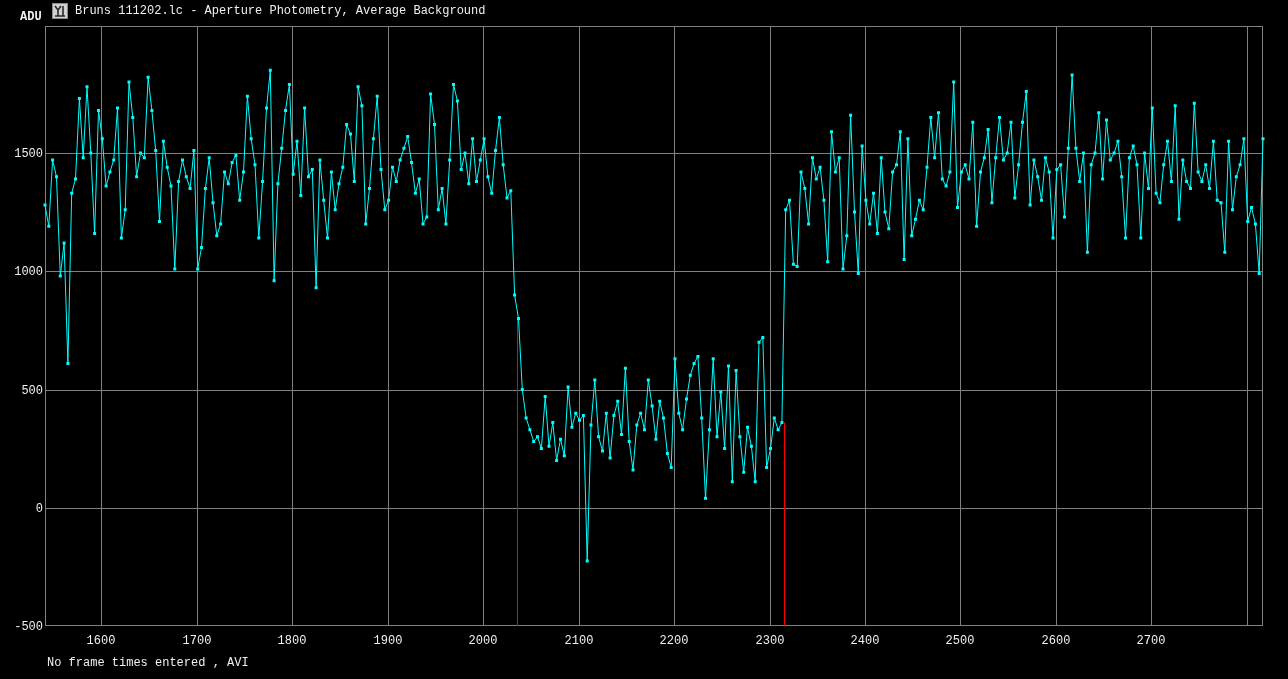 This screenshot has height=679, width=1288. What do you see at coordinates (483, 640) in the screenshot?
I see `axis-tick-label: 2000` at bounding box center [483, 640].